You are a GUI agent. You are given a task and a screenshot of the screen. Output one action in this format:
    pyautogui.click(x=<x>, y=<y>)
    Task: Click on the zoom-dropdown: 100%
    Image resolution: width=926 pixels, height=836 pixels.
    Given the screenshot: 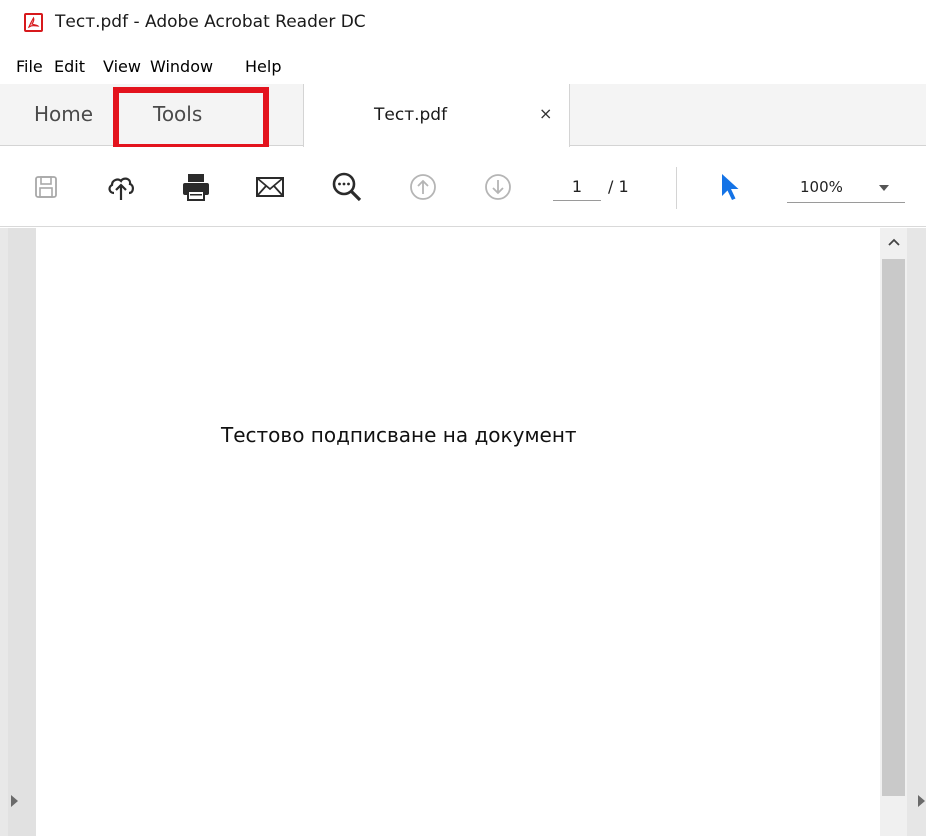 What is the action you would take?
    pyautogui.click(x=846, y=188)
    